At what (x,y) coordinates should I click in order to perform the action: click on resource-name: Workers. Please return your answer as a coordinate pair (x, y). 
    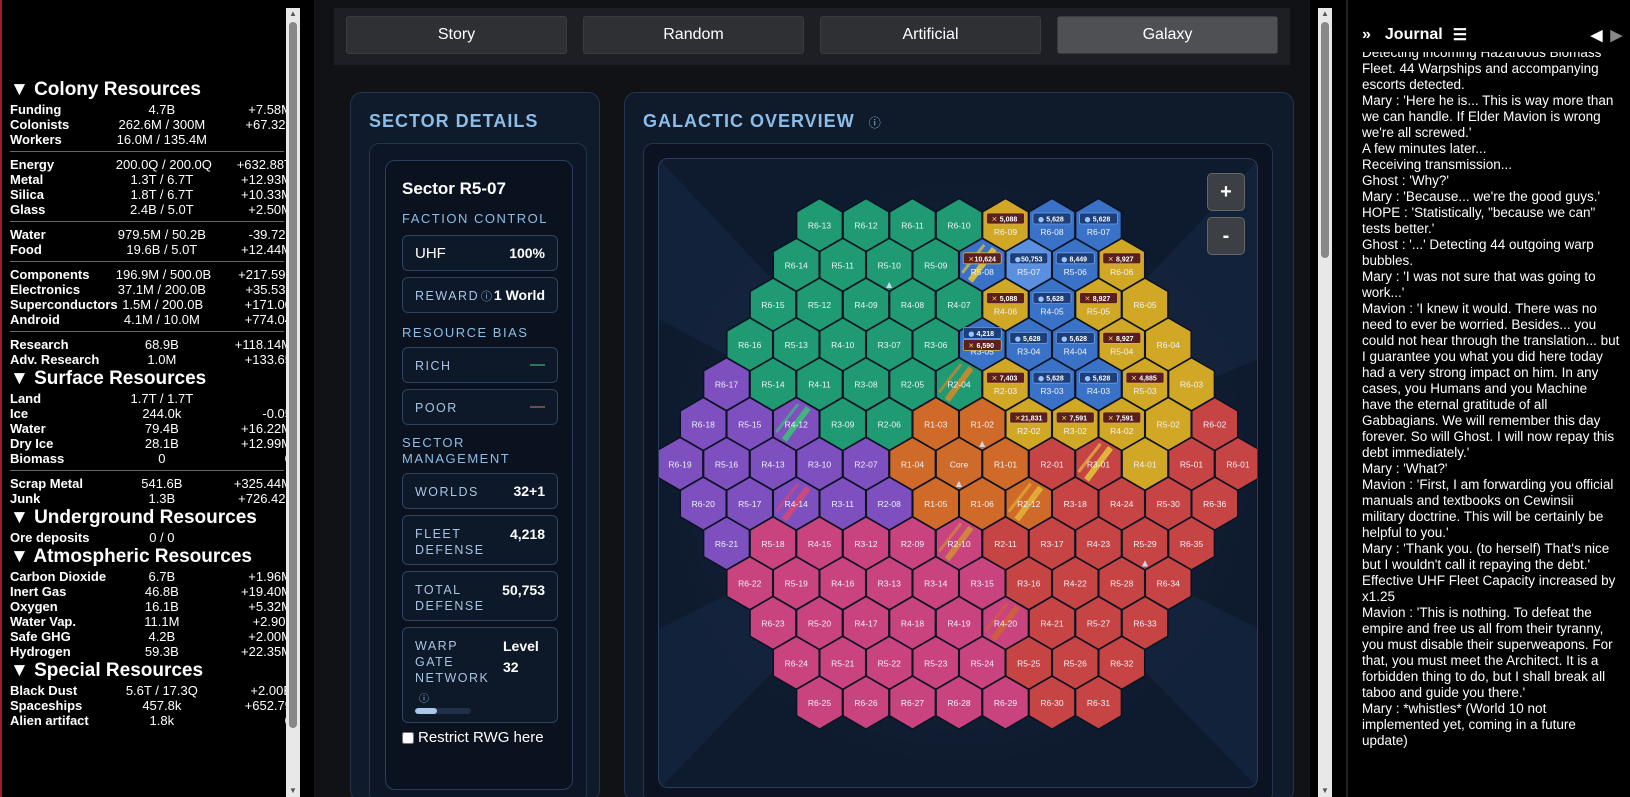
    Looking at the image, I should click on (36, 139).